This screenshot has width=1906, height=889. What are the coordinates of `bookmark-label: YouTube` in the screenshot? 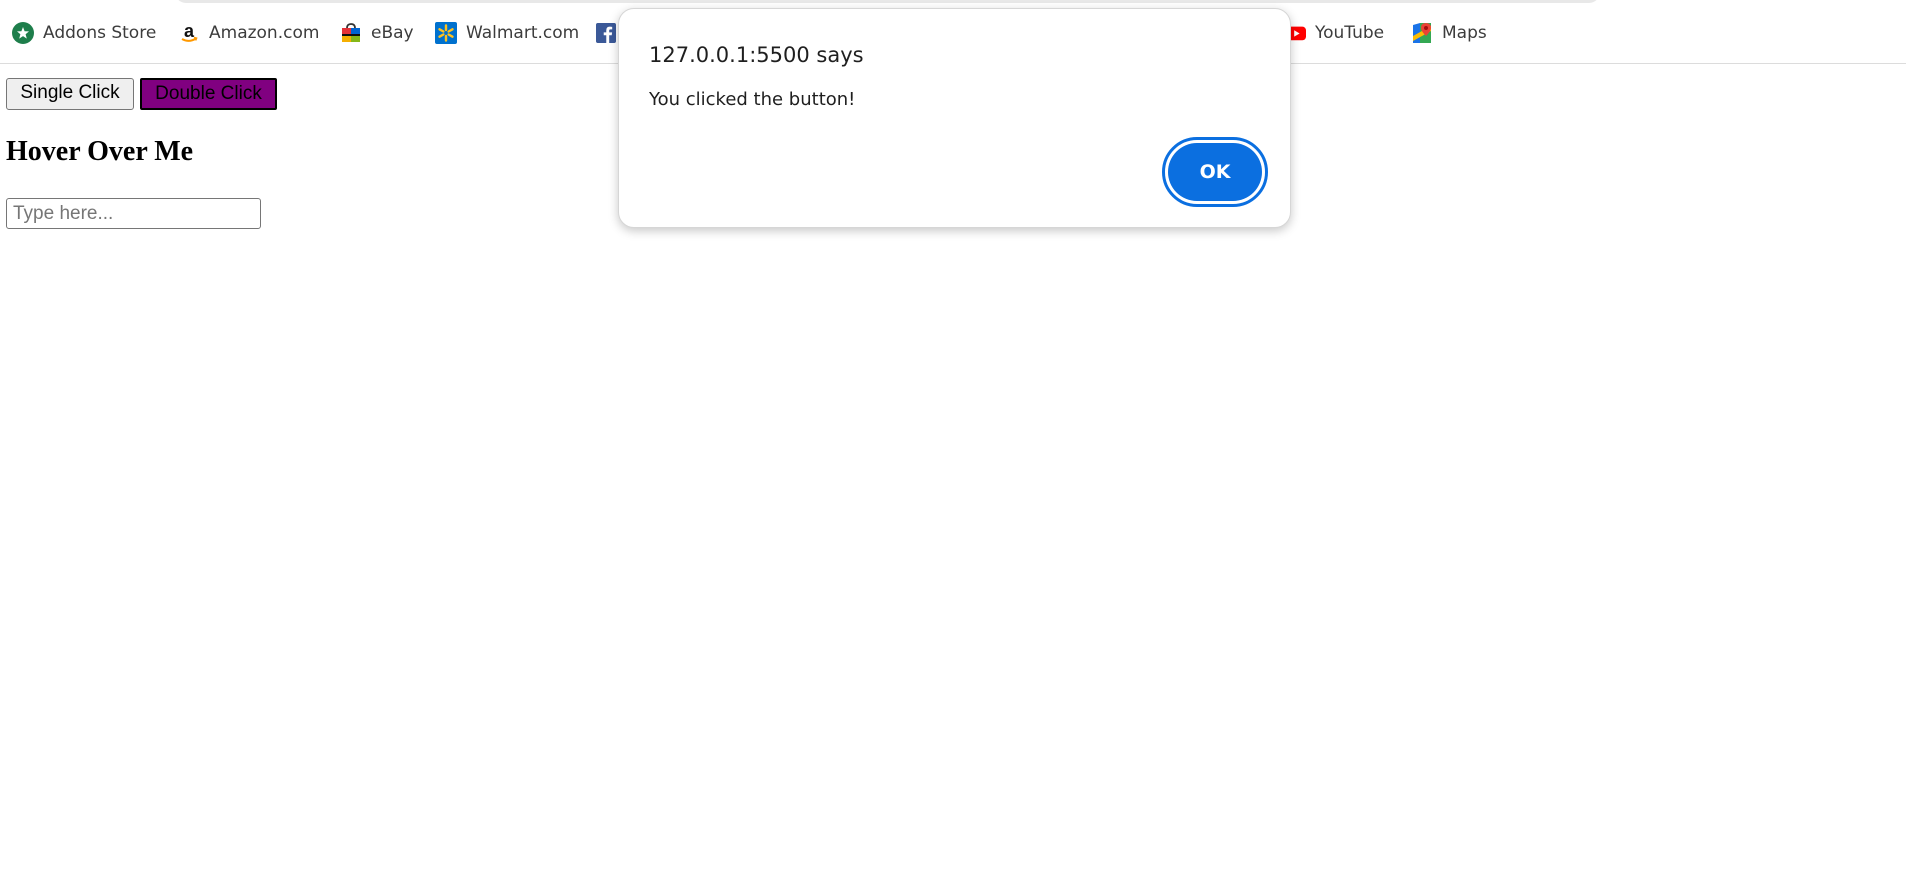 It's located at (1350, 33).